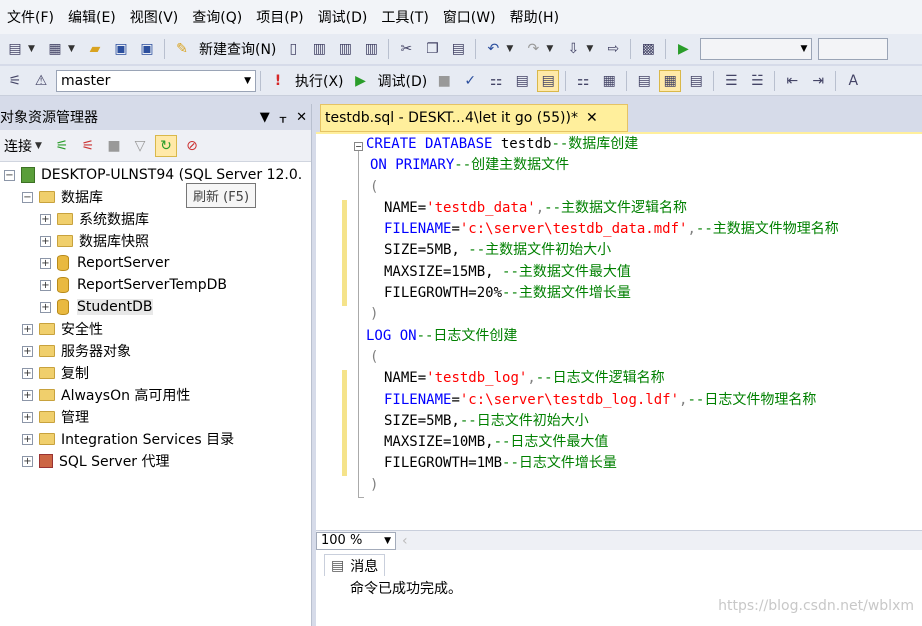 This screenshot has height=626, width=922. I want to click on tree-node-sql-agent: + SQL Server 代理, so click(96, 461).